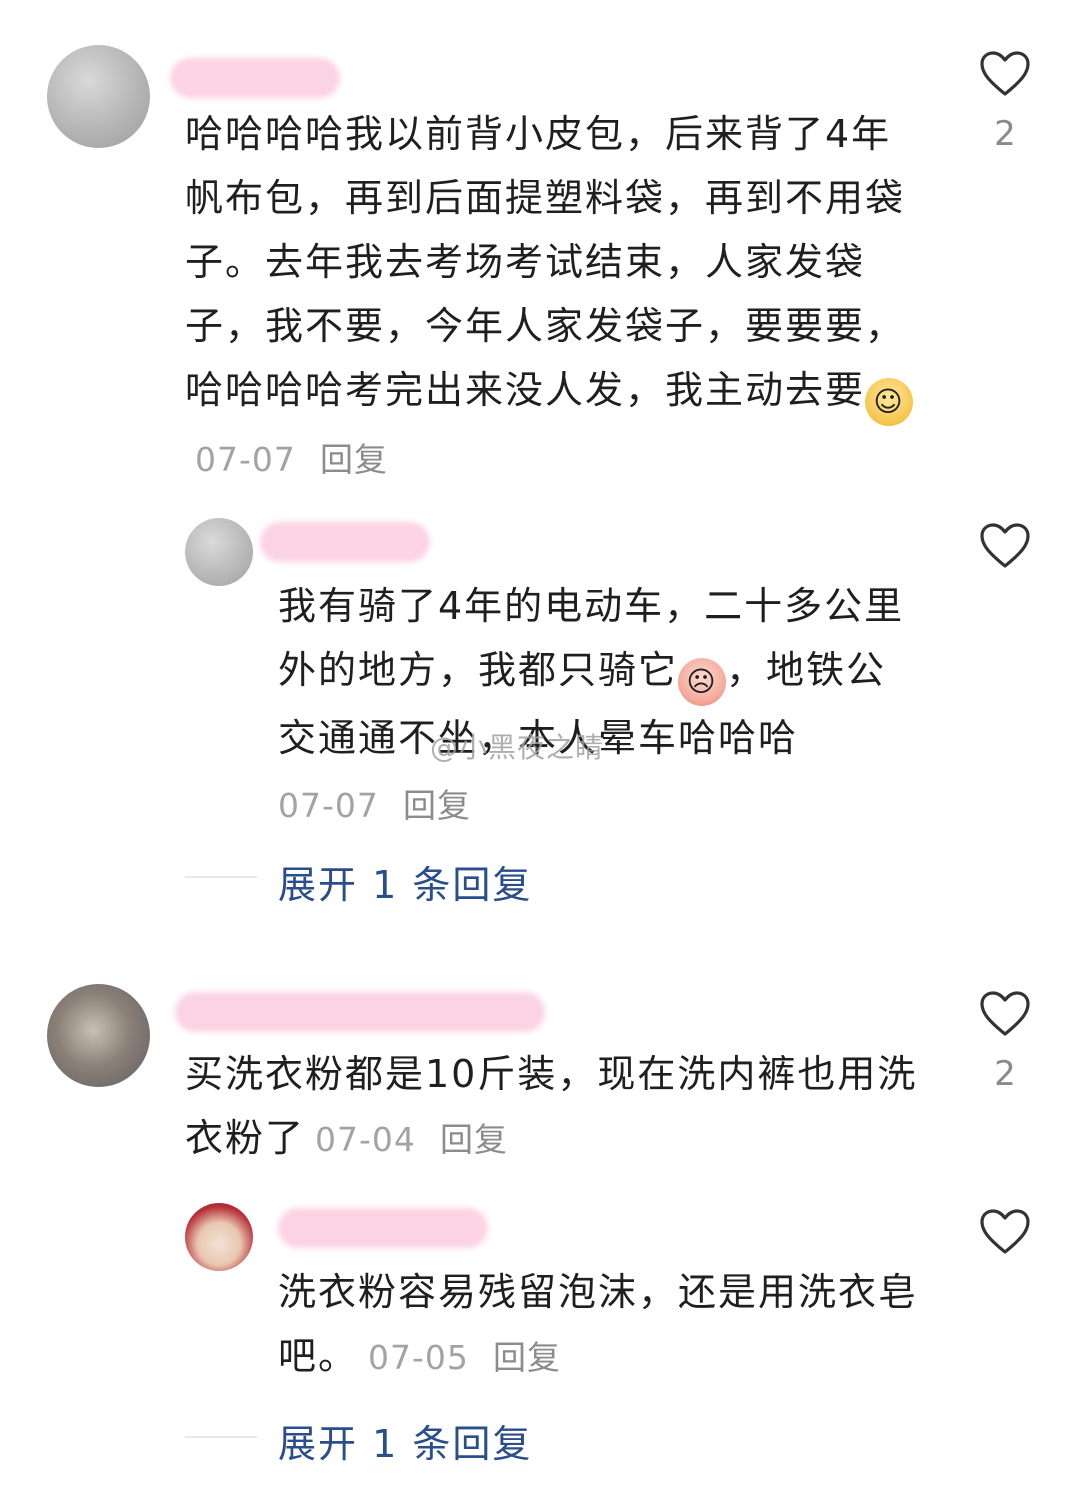 Image resolution: width=1080 pixels, height=1494 pixels. What do you see at coordinates (889, 402) in the screenshot?
I see `lion-face-emoji: ☺` at bounding box center [889, 402].